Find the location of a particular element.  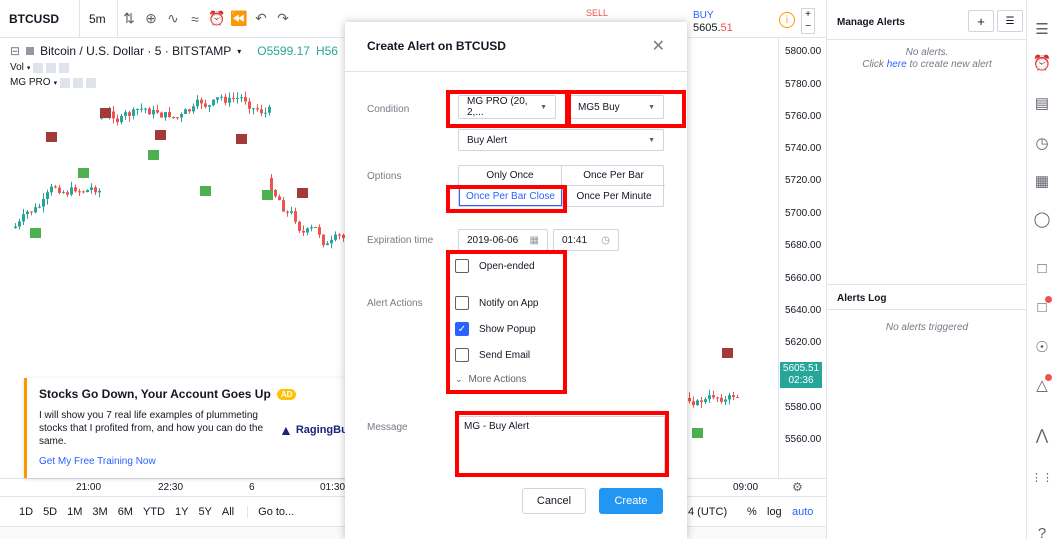

buy-price: 5605.51 is located at coordinates (713, 28).